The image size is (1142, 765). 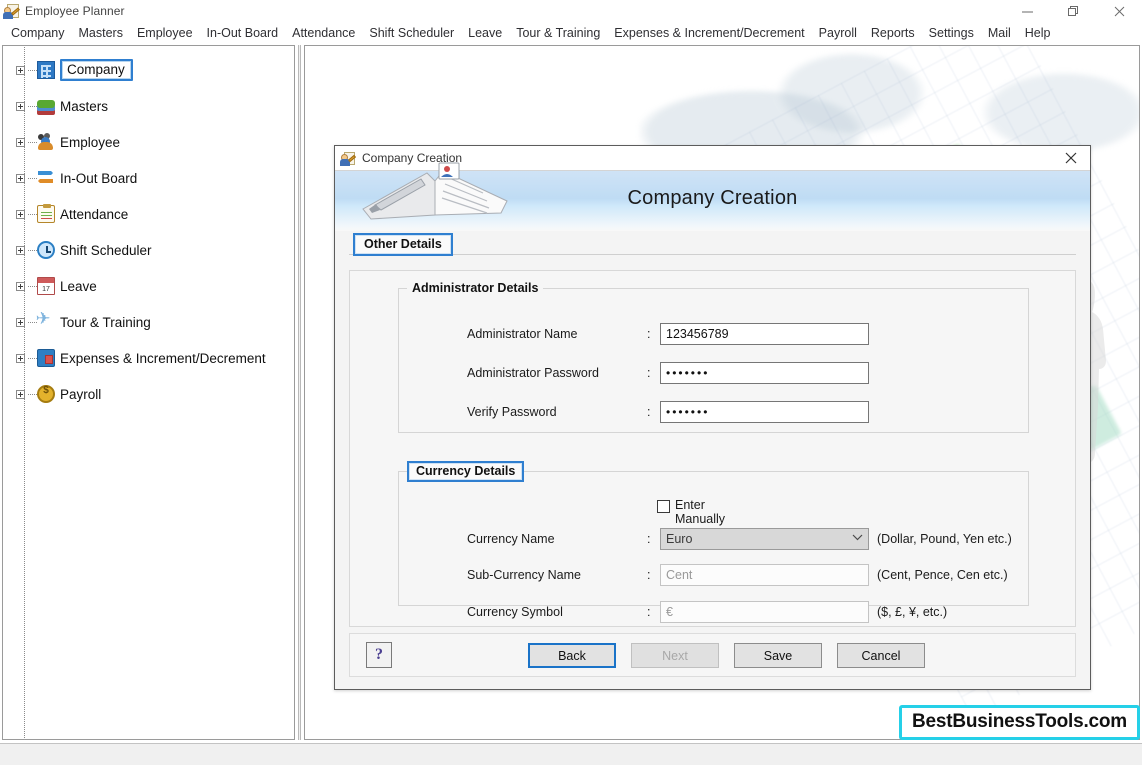 What do you see at coordinates (46, 106) in the screenshot?
I see `layers-icon` at bounding box center [46, 106].